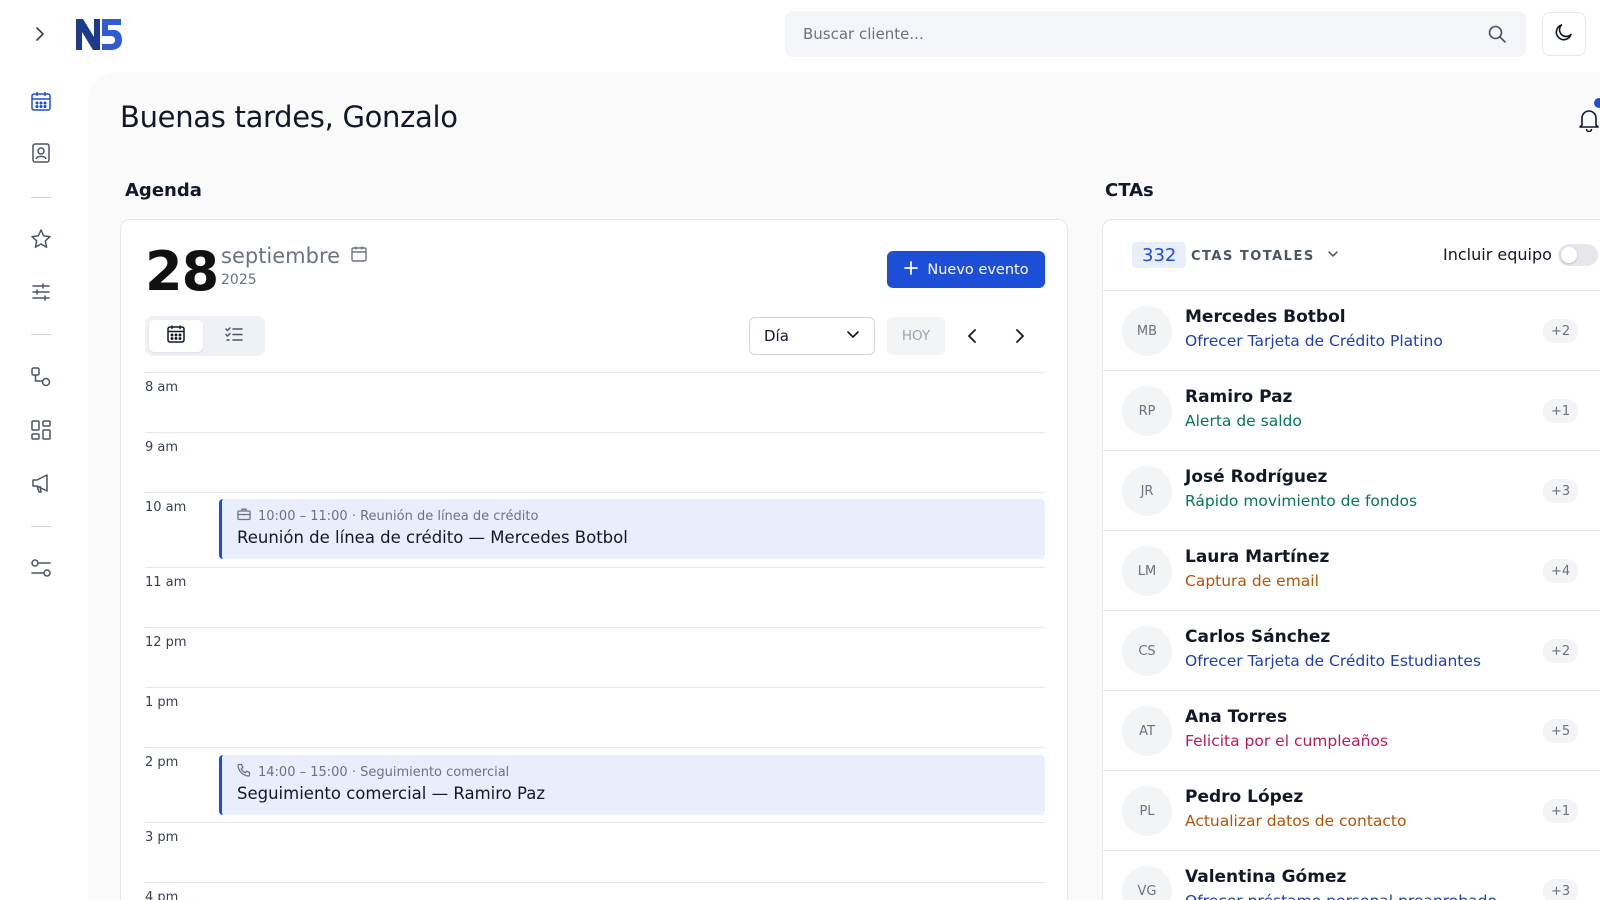 This screenshot has width=1600, height=900. I want to click on sidebar, so click(61, 450).